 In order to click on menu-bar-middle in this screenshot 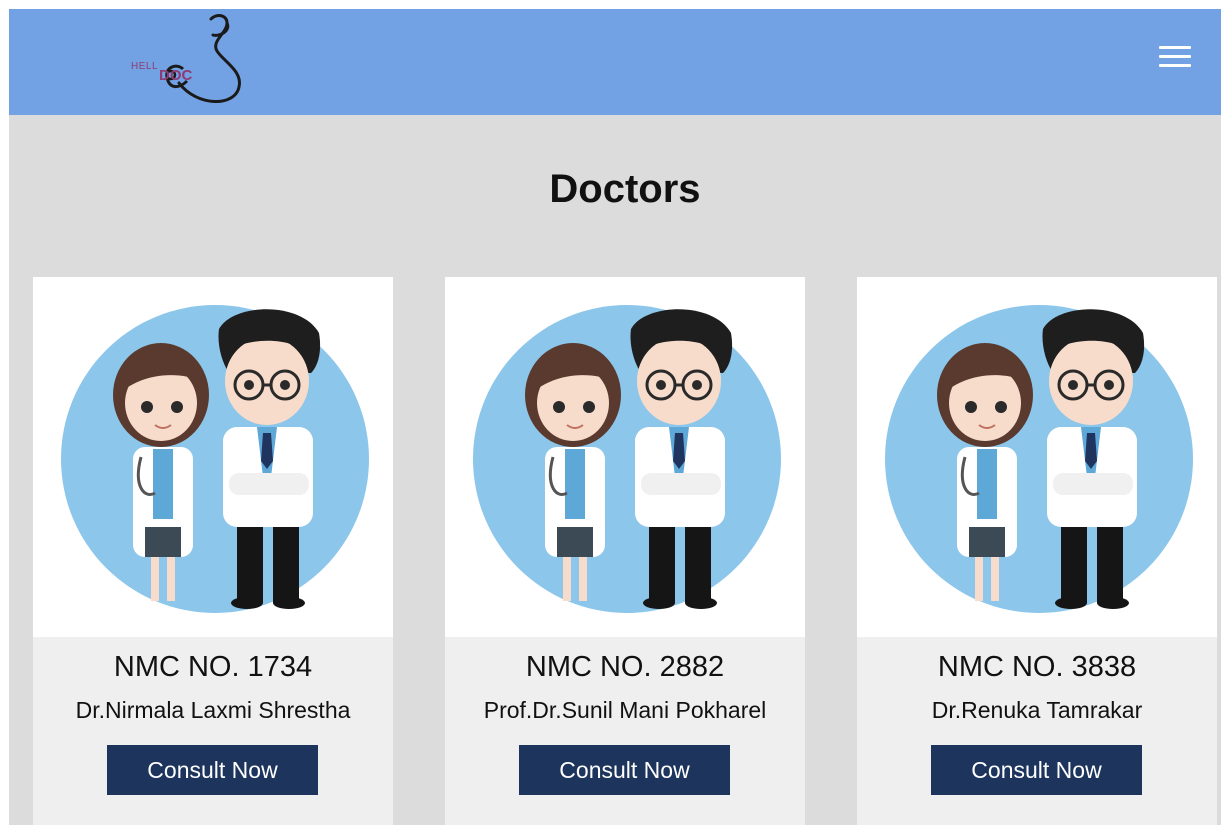, I will do `click(1175, 56)`.